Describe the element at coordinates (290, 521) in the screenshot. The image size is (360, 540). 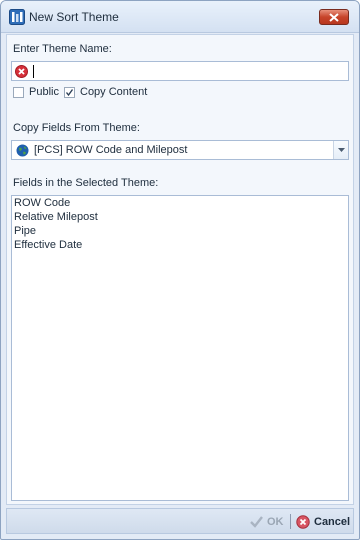
I see `button-separator` at that location.